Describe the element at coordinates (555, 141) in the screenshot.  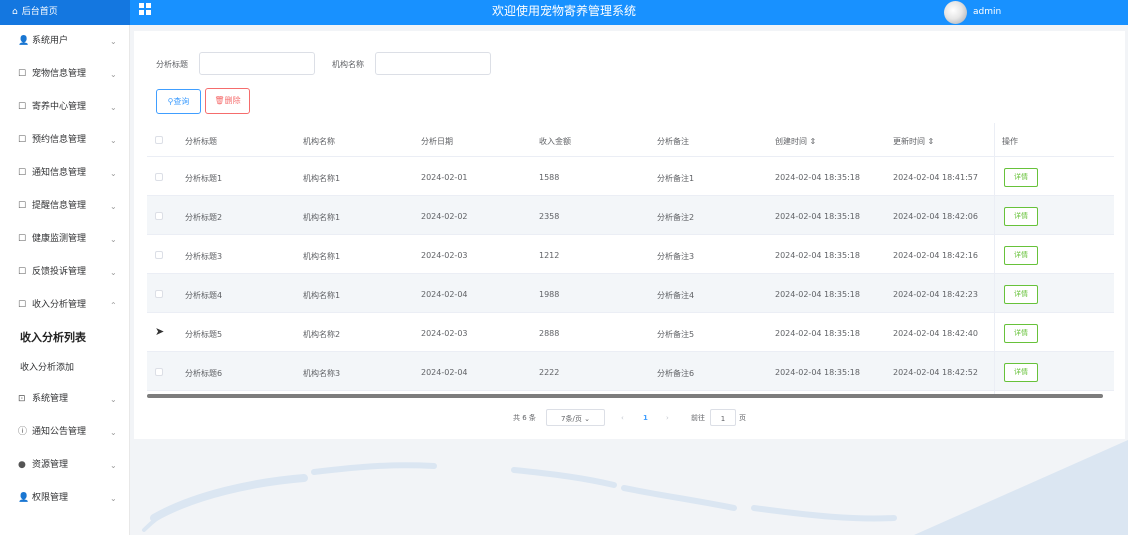
I see `column-header-amount: 收入金额` at that location.